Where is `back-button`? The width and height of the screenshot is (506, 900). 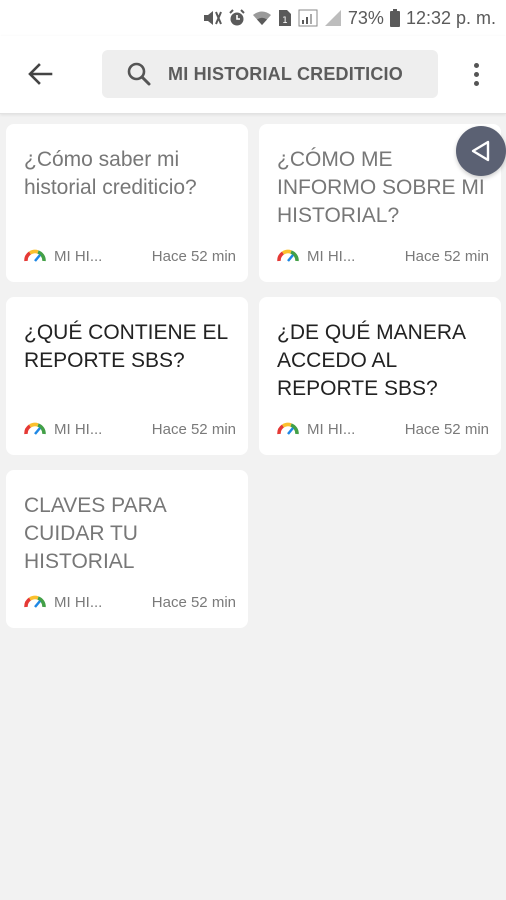
back-button is located at coordinates (40, 74).